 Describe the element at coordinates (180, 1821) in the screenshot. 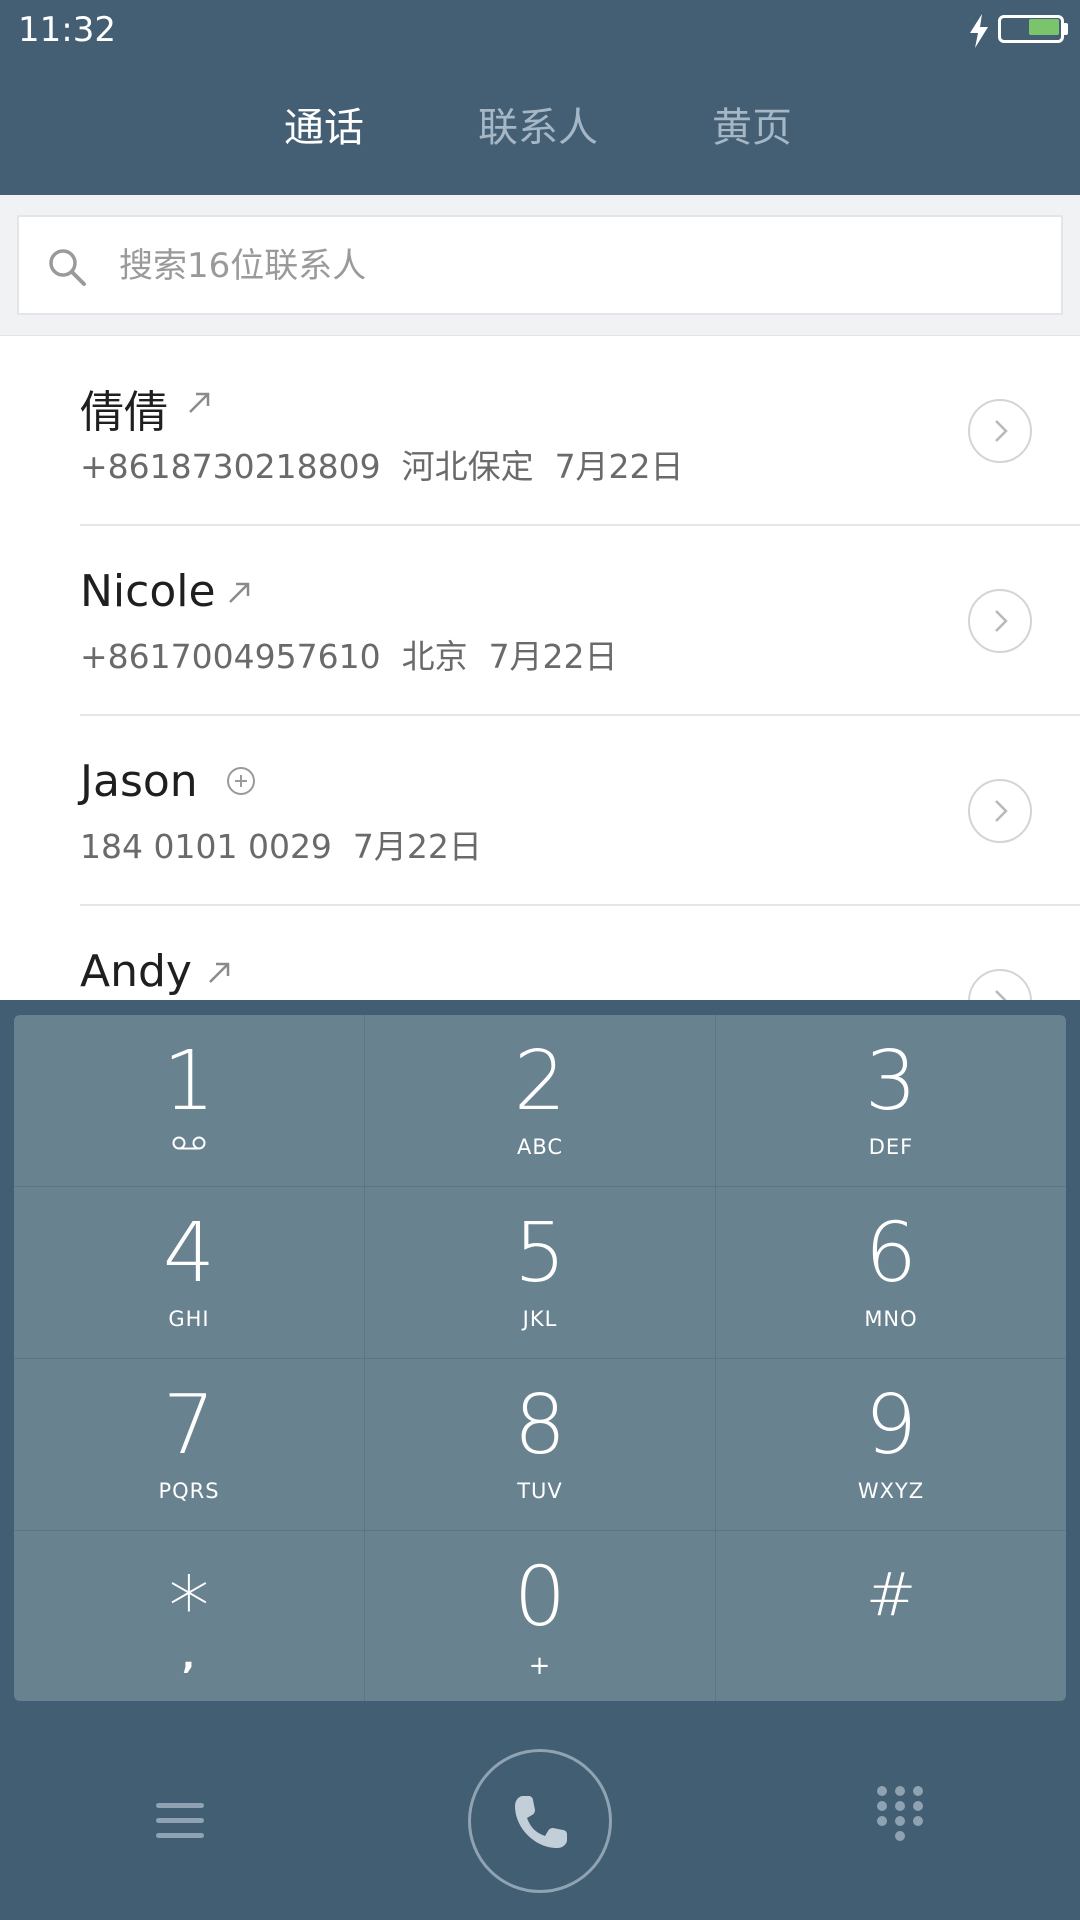

I see `menu-icon` at that location.